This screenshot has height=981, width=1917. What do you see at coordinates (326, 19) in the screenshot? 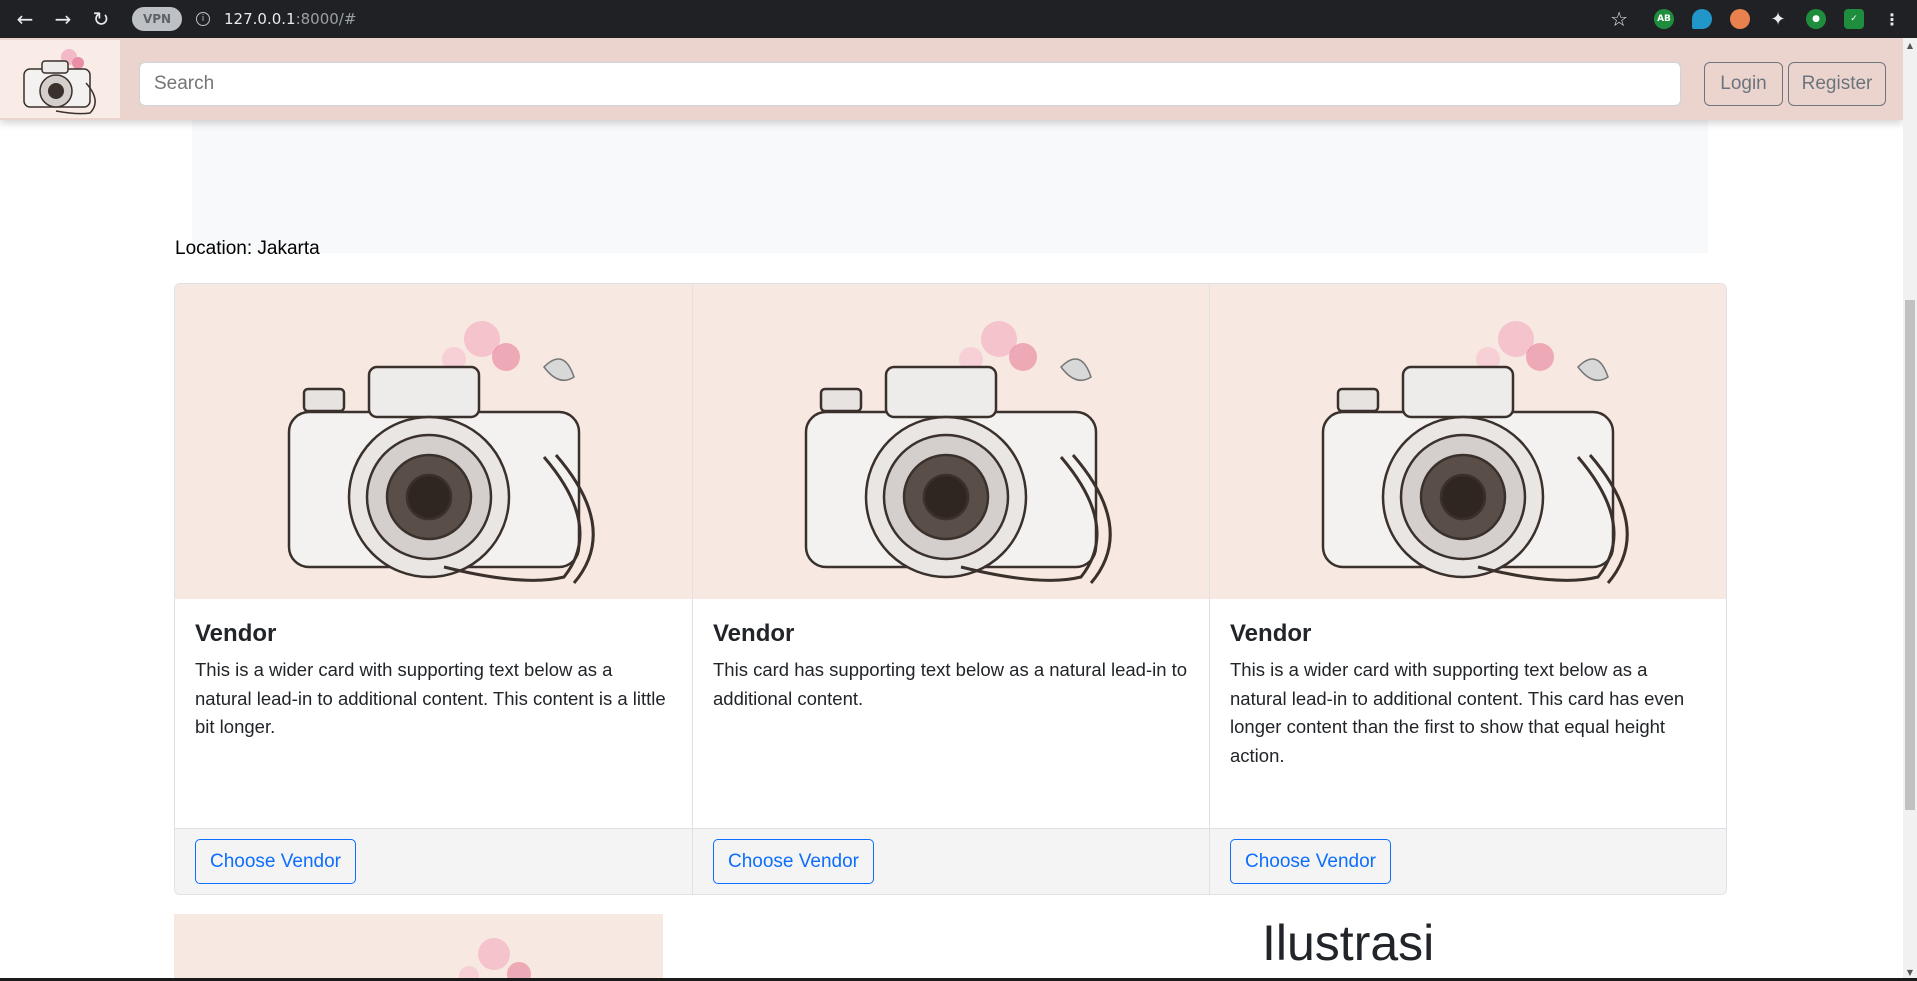
I see `url-path: :8000/#` at bounding box center [326, 19].